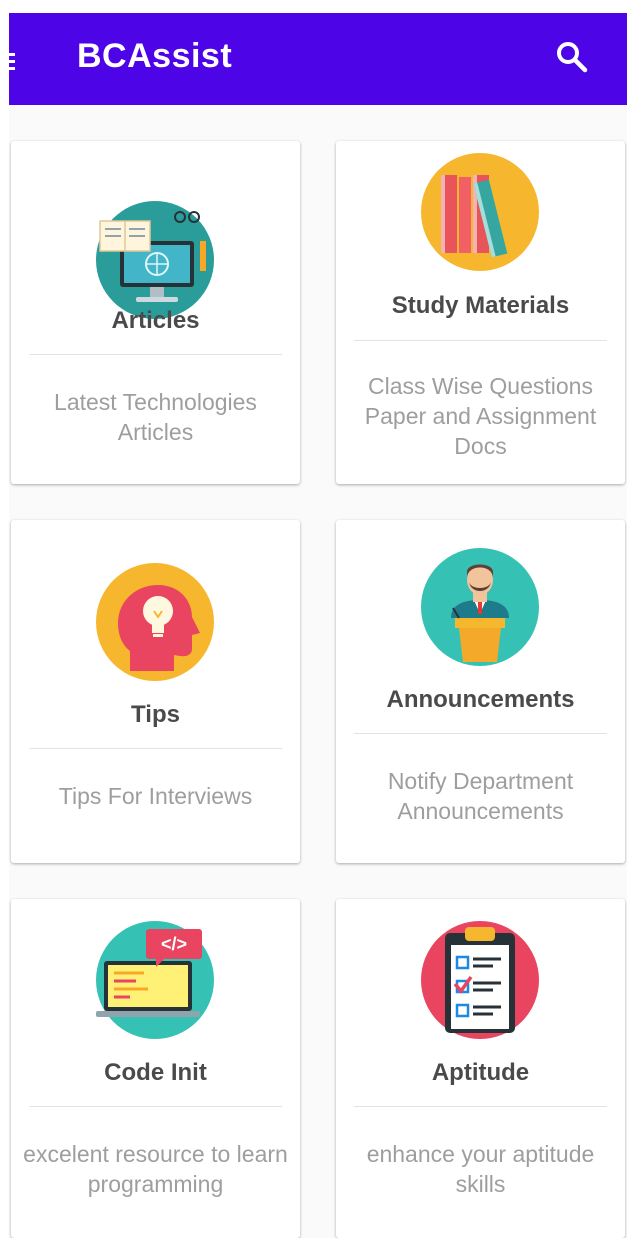 The image size is (627, 1238). I want to click on menu-icon, so click(12, 62).